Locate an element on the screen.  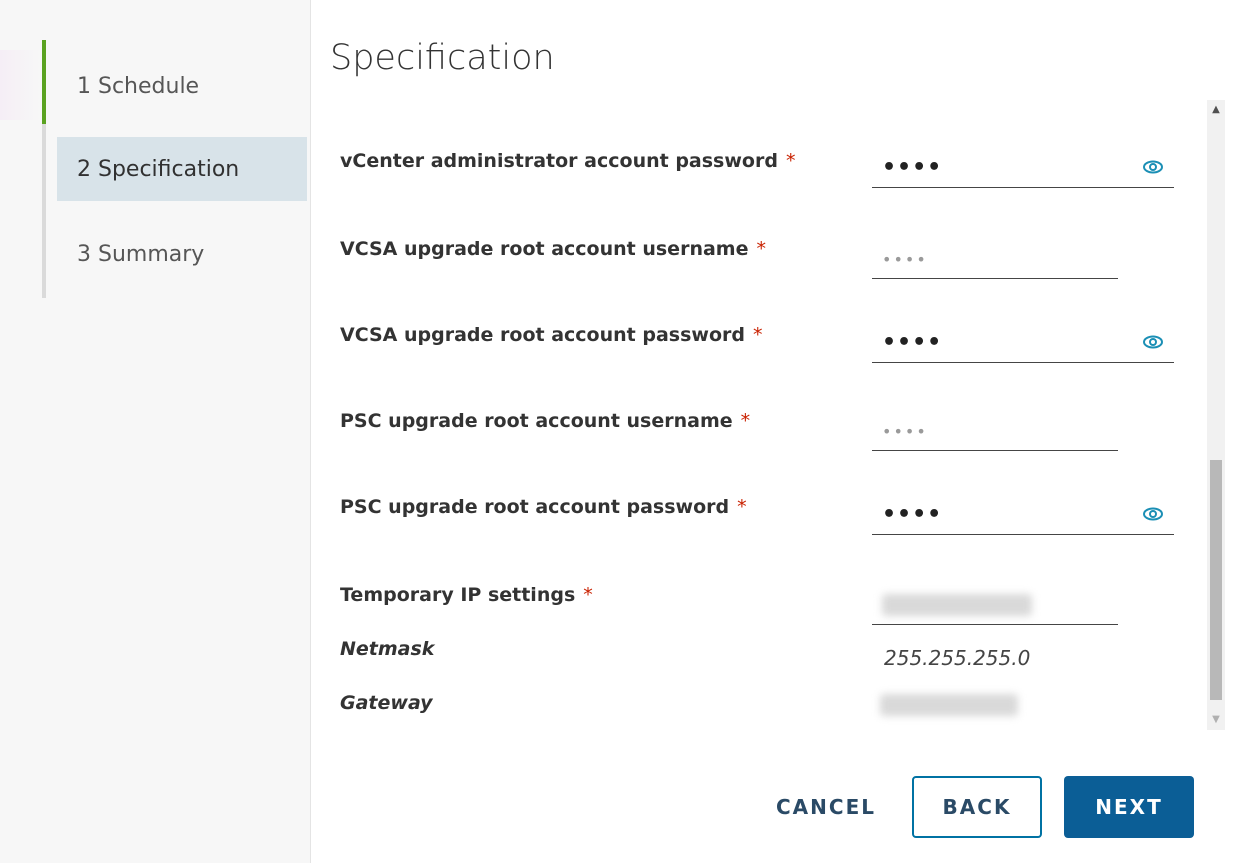
field-label: VCSA upgrade root account username * is located at coordinates (553, 249).